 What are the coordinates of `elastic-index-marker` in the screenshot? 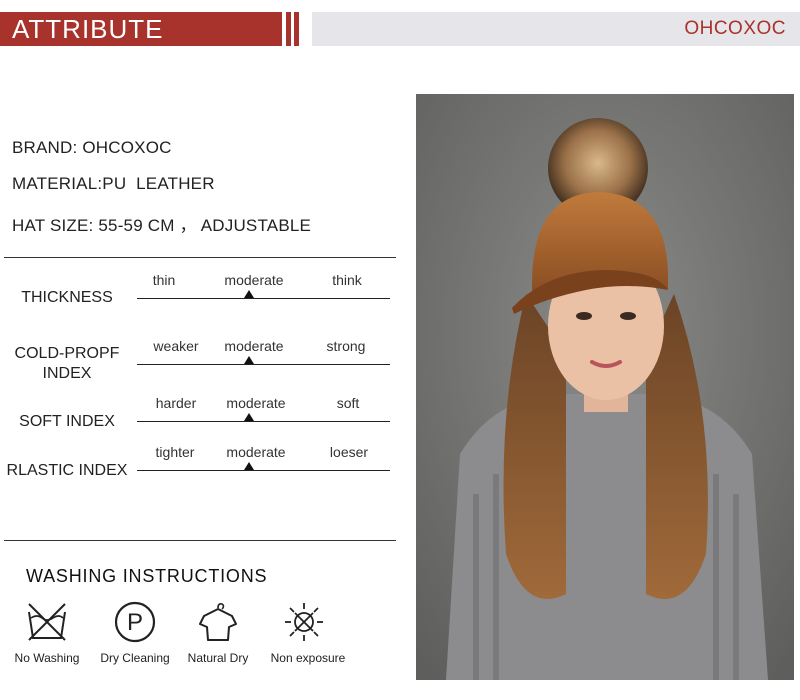 It's located at (249, 466).